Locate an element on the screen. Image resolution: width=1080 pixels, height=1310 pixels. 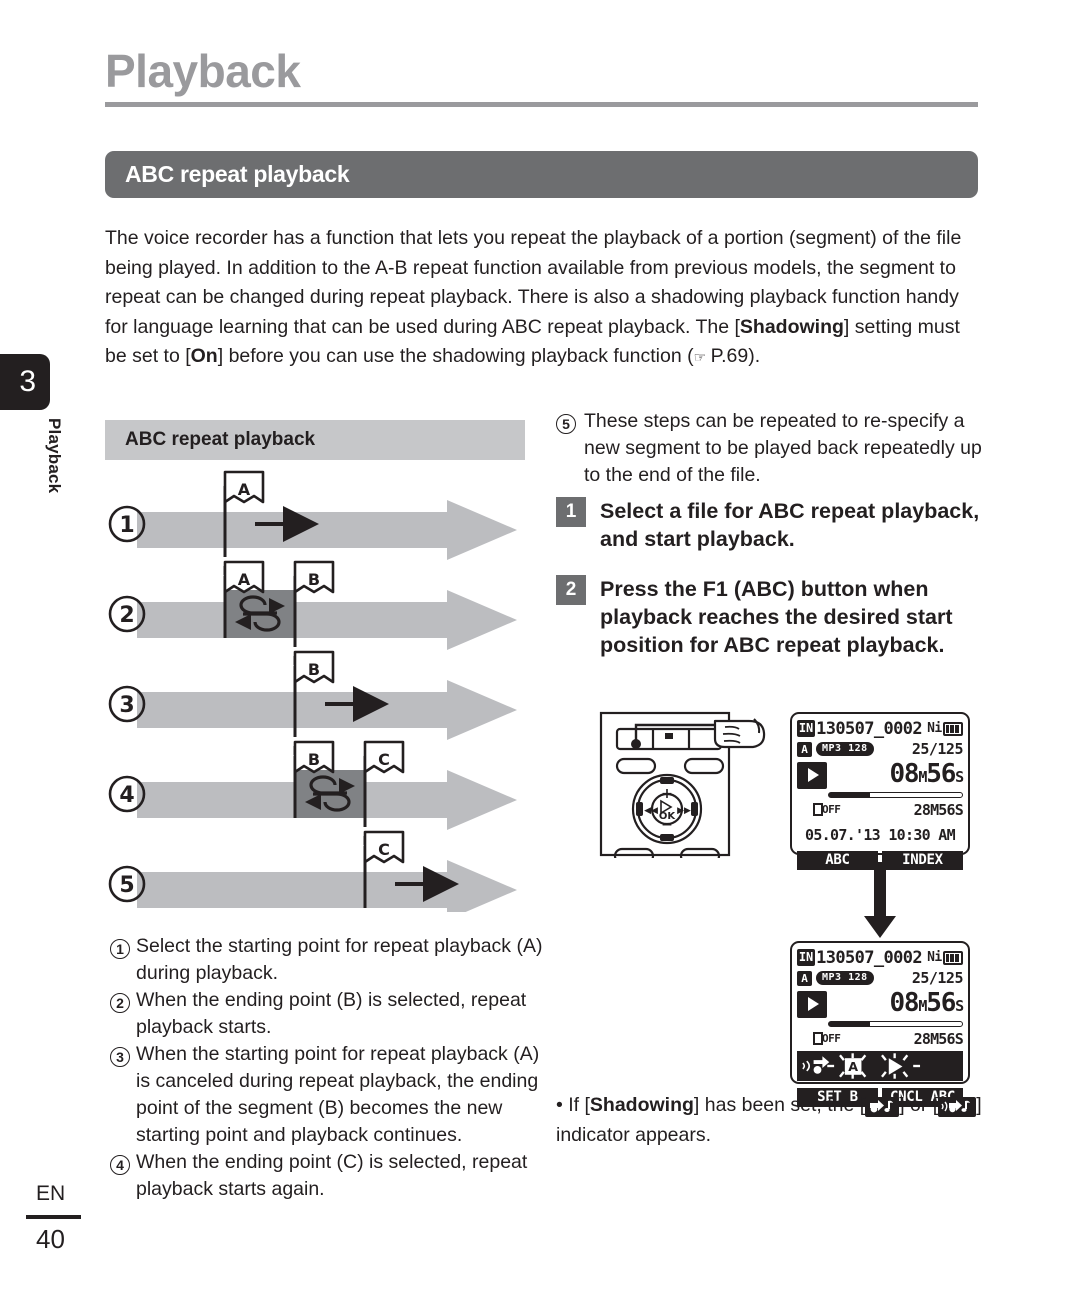
page-title: Playback is located at coordinates (203, 71).